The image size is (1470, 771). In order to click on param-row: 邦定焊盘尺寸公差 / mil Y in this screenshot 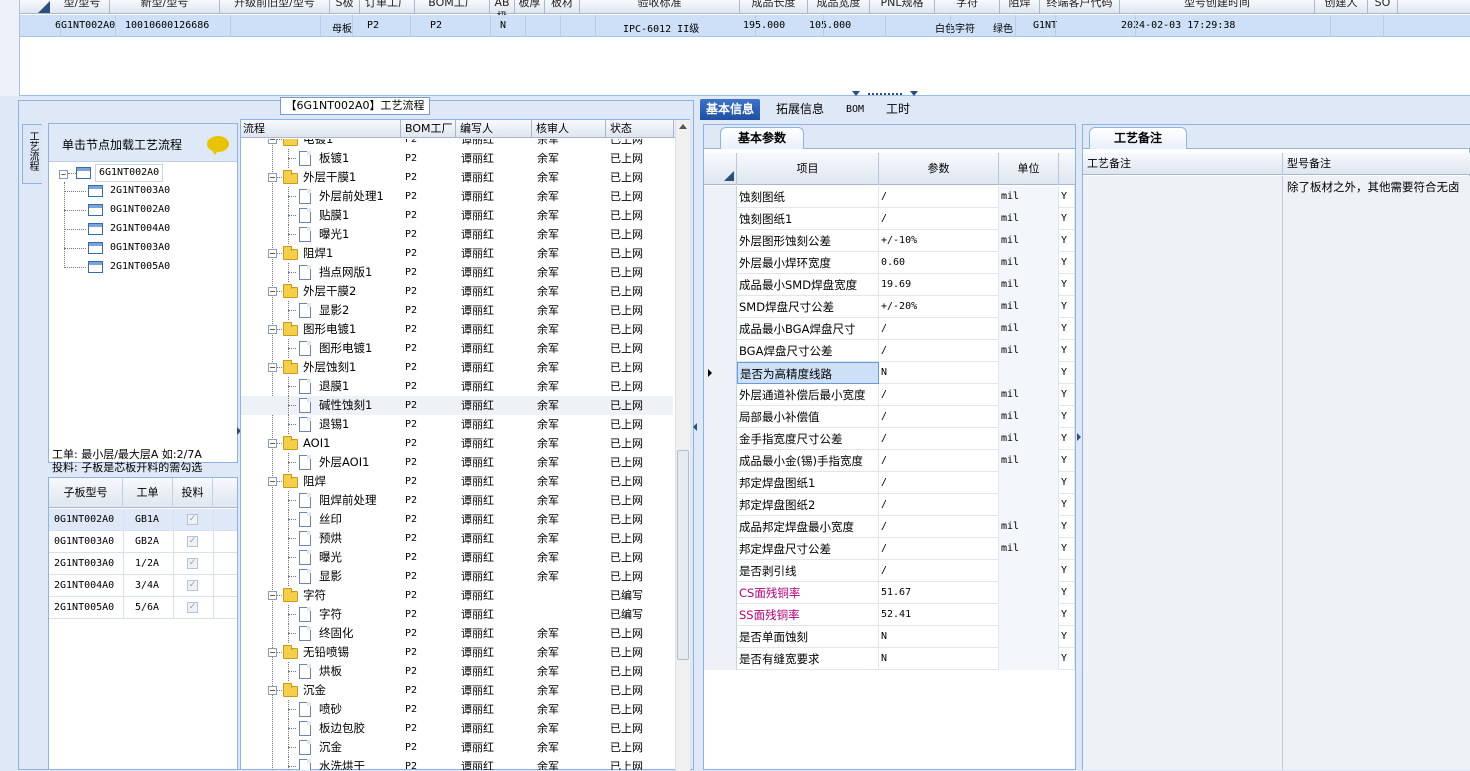, I will do `click(889, 549)`.